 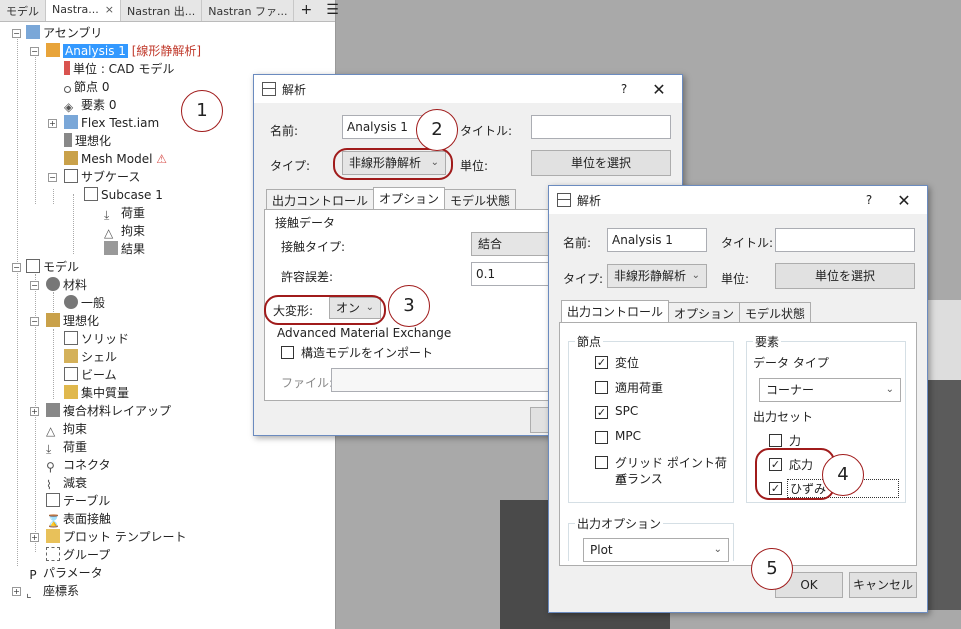 I want to click on material-icon, so click(x=53, y=284).